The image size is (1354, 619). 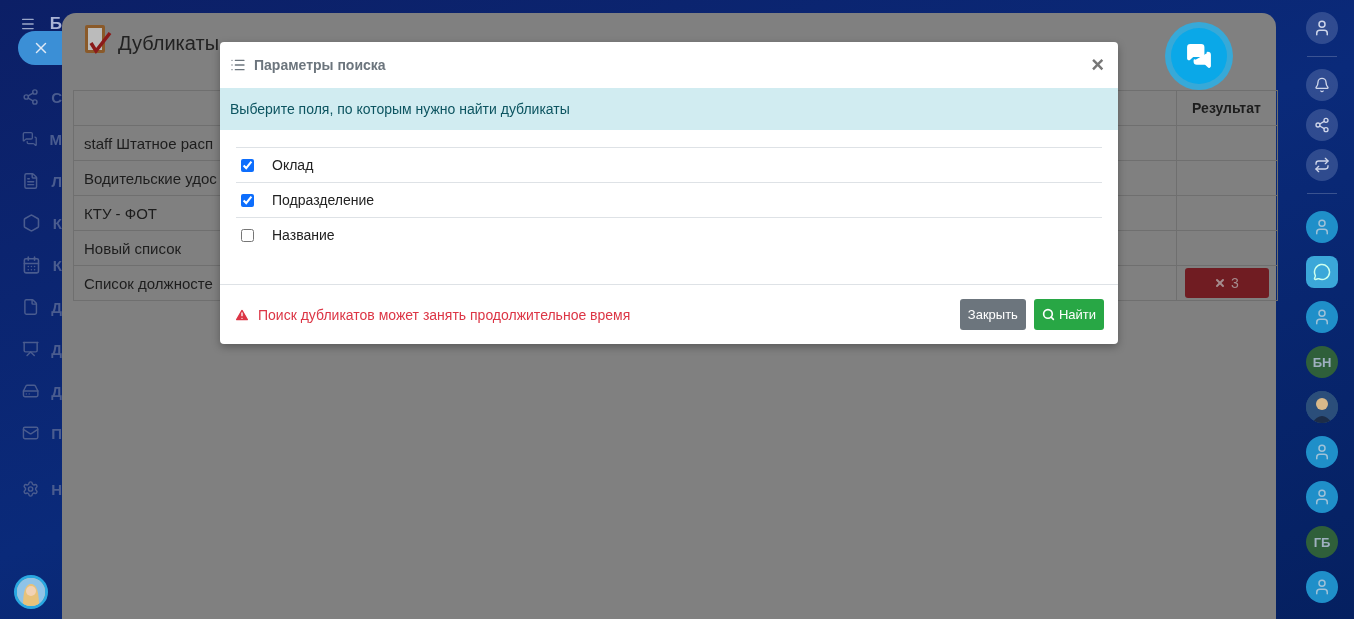 What do you see at coordinates (37, 139) in the screenshot?
I see `sidebar-item: М` at bounding box center [37, 139].